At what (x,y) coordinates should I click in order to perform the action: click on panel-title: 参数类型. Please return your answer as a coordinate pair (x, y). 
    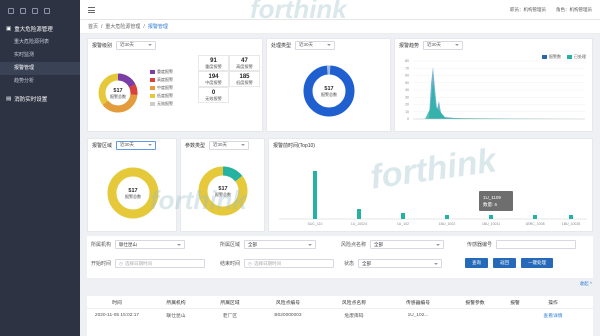
    Looking at the image, I should click on (195, 145).